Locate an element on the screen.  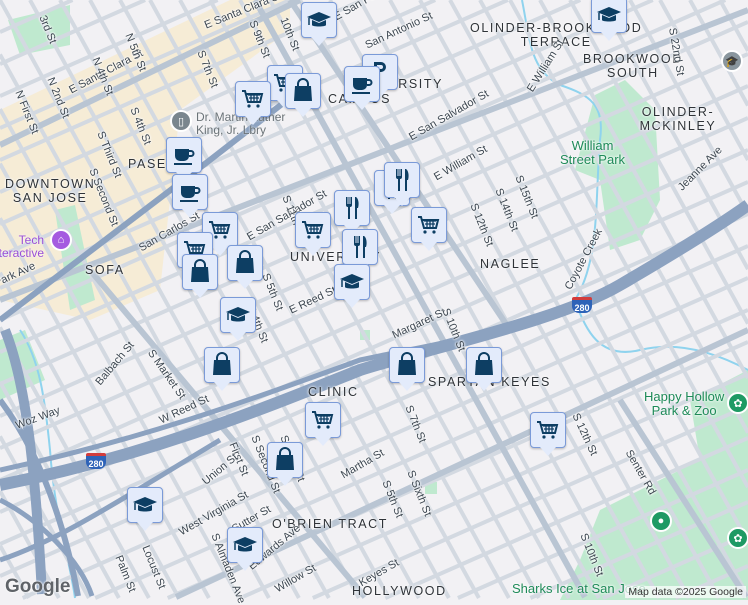
school-pin-icon: 🎓 is located at coordinates (732, 61).